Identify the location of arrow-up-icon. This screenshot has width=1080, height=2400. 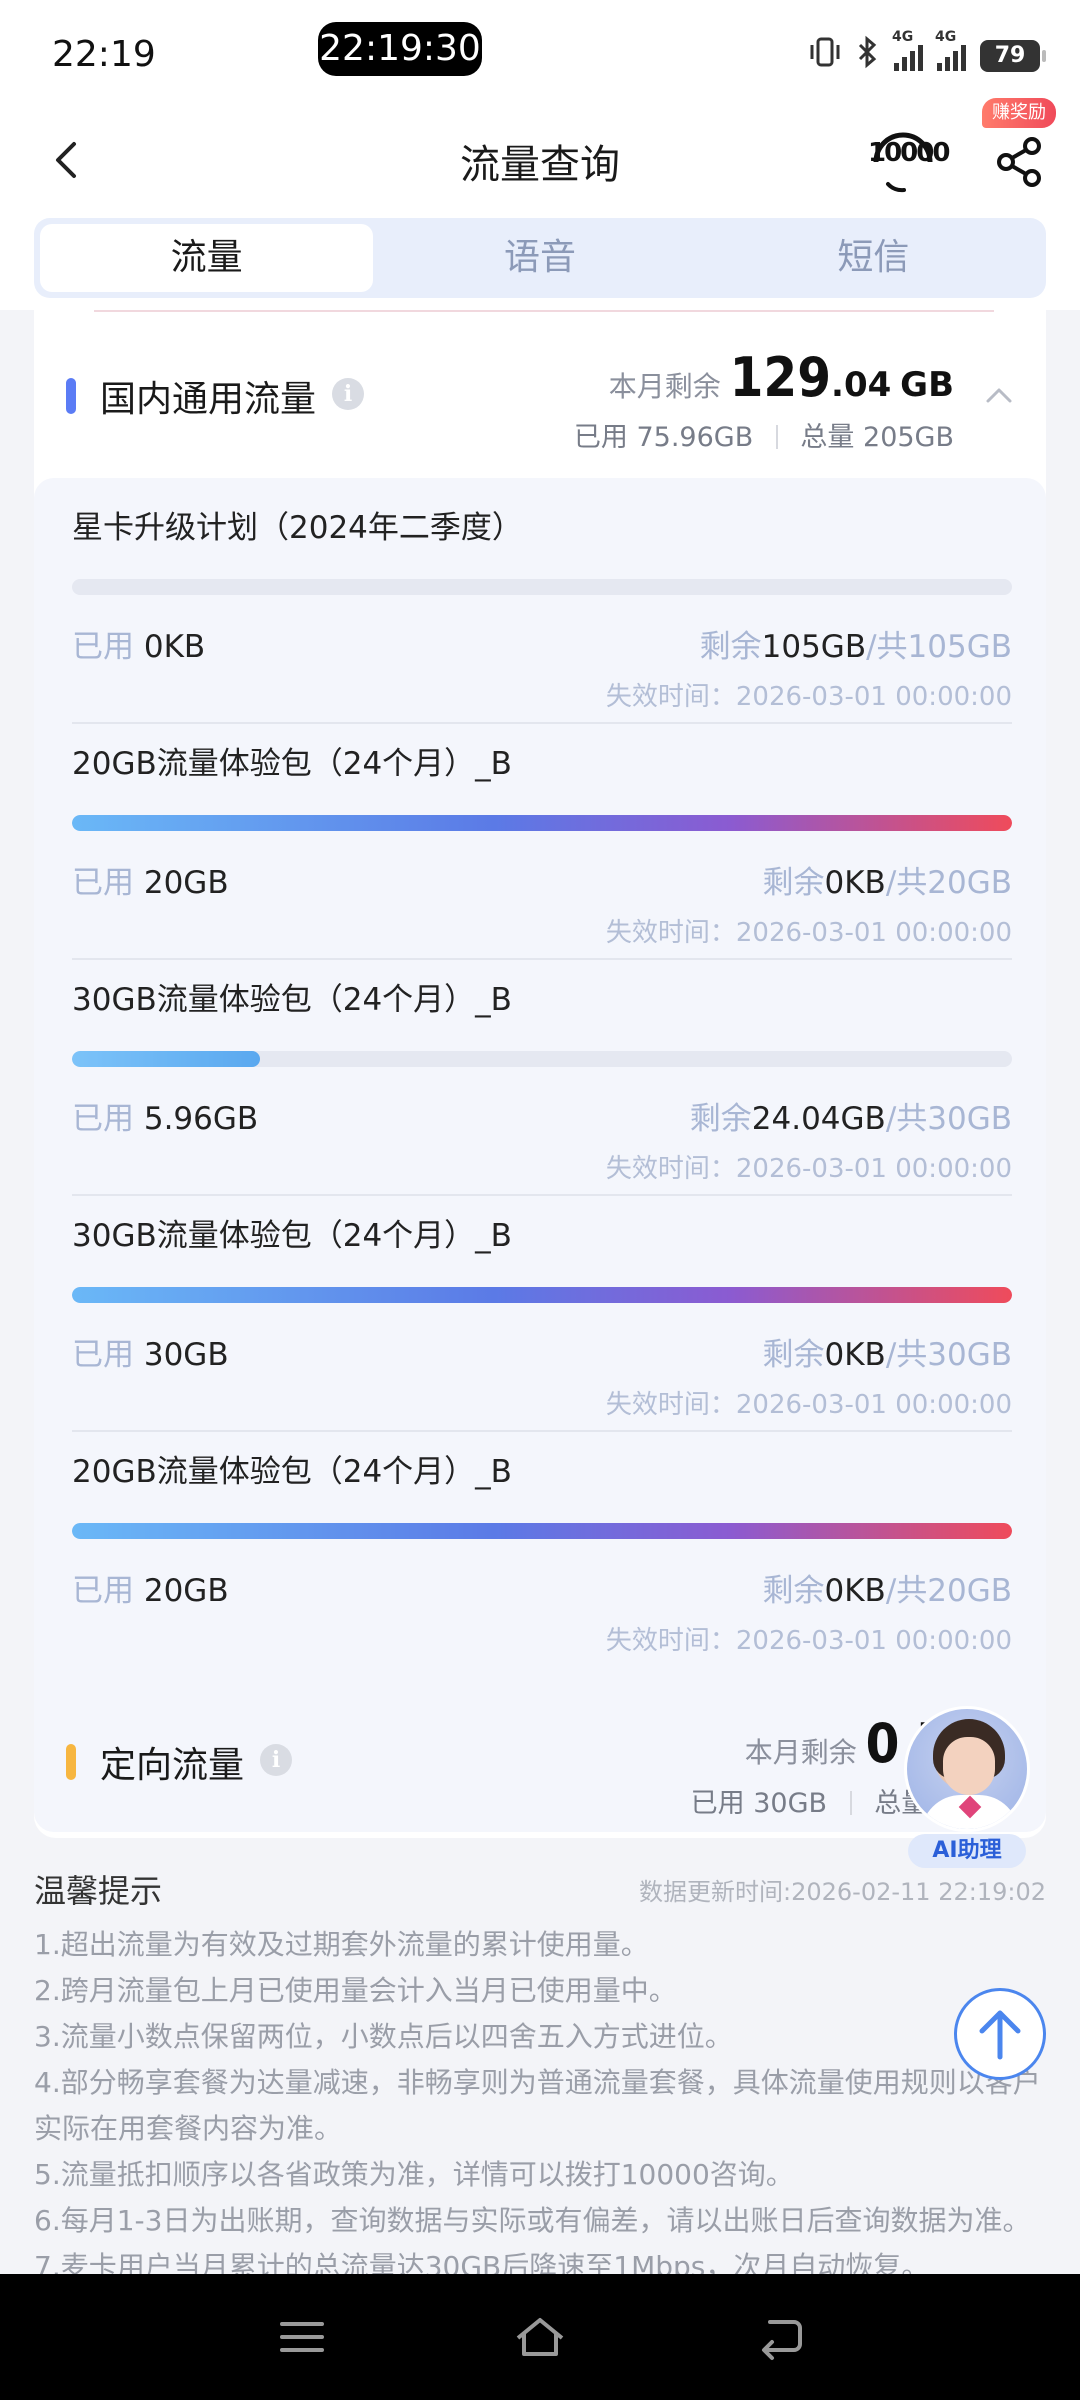
(1000, 2035).